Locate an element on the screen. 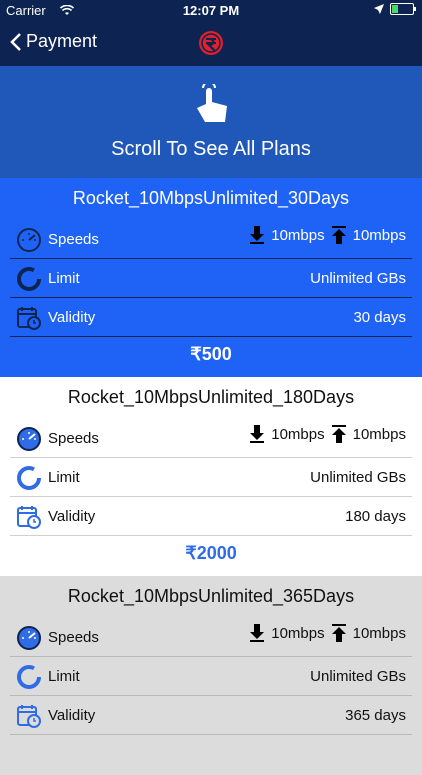 The height and width of the screenshot is (775, 422). validity-value: 180 days is located at coordinates (375, 516).